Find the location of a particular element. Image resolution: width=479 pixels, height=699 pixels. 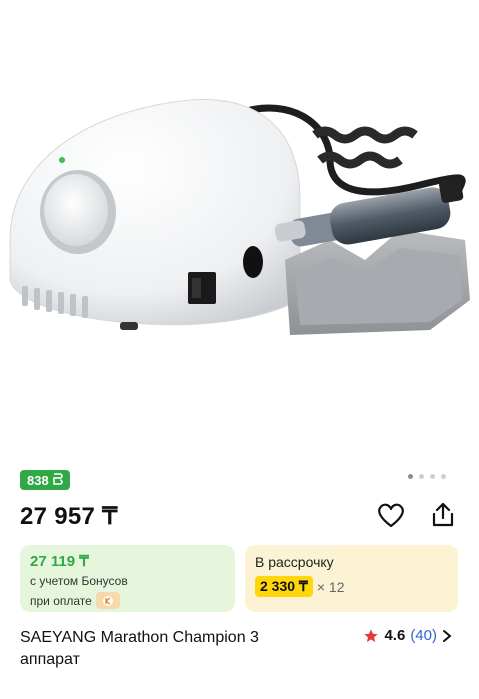

installment-title: В рассрочку is located at coordinates (294, 562).